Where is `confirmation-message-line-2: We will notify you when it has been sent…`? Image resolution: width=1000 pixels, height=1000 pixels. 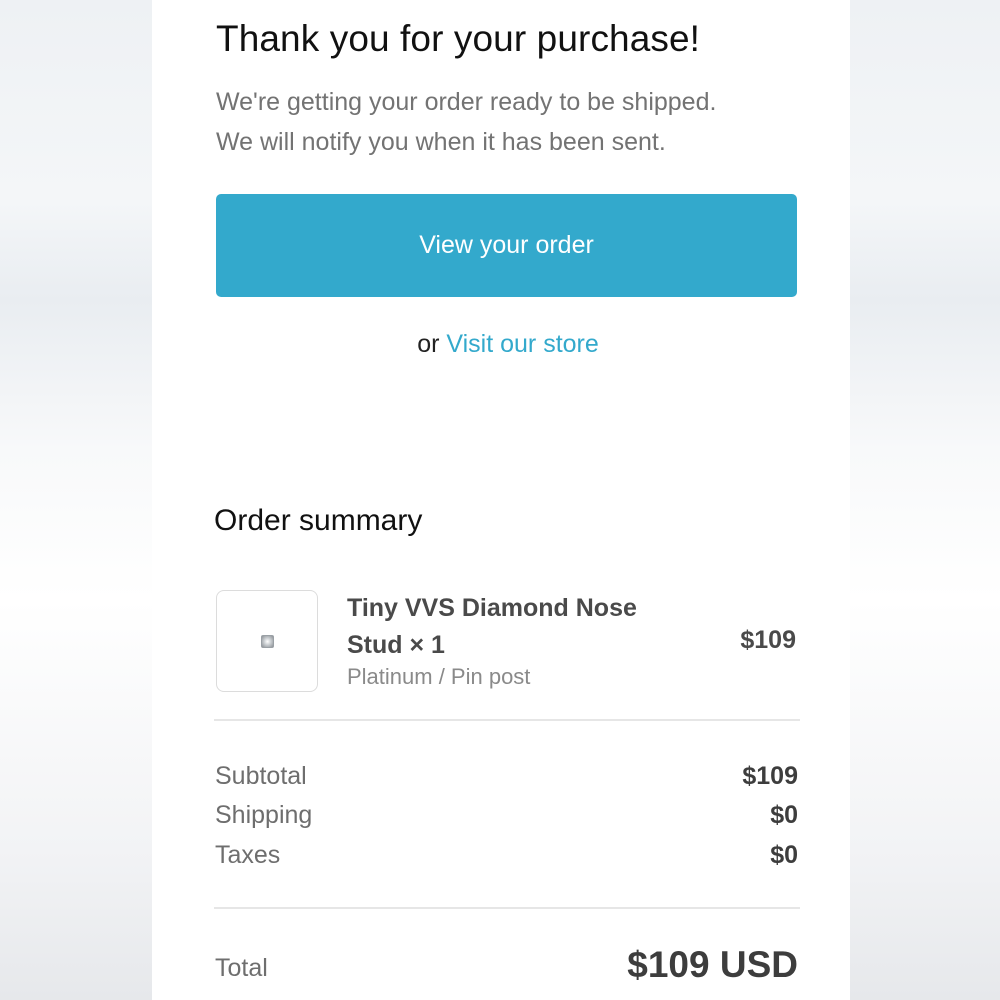 confirmation-message-line-2: We will notify you when it has been sent… is located at coordinates (441, 142).